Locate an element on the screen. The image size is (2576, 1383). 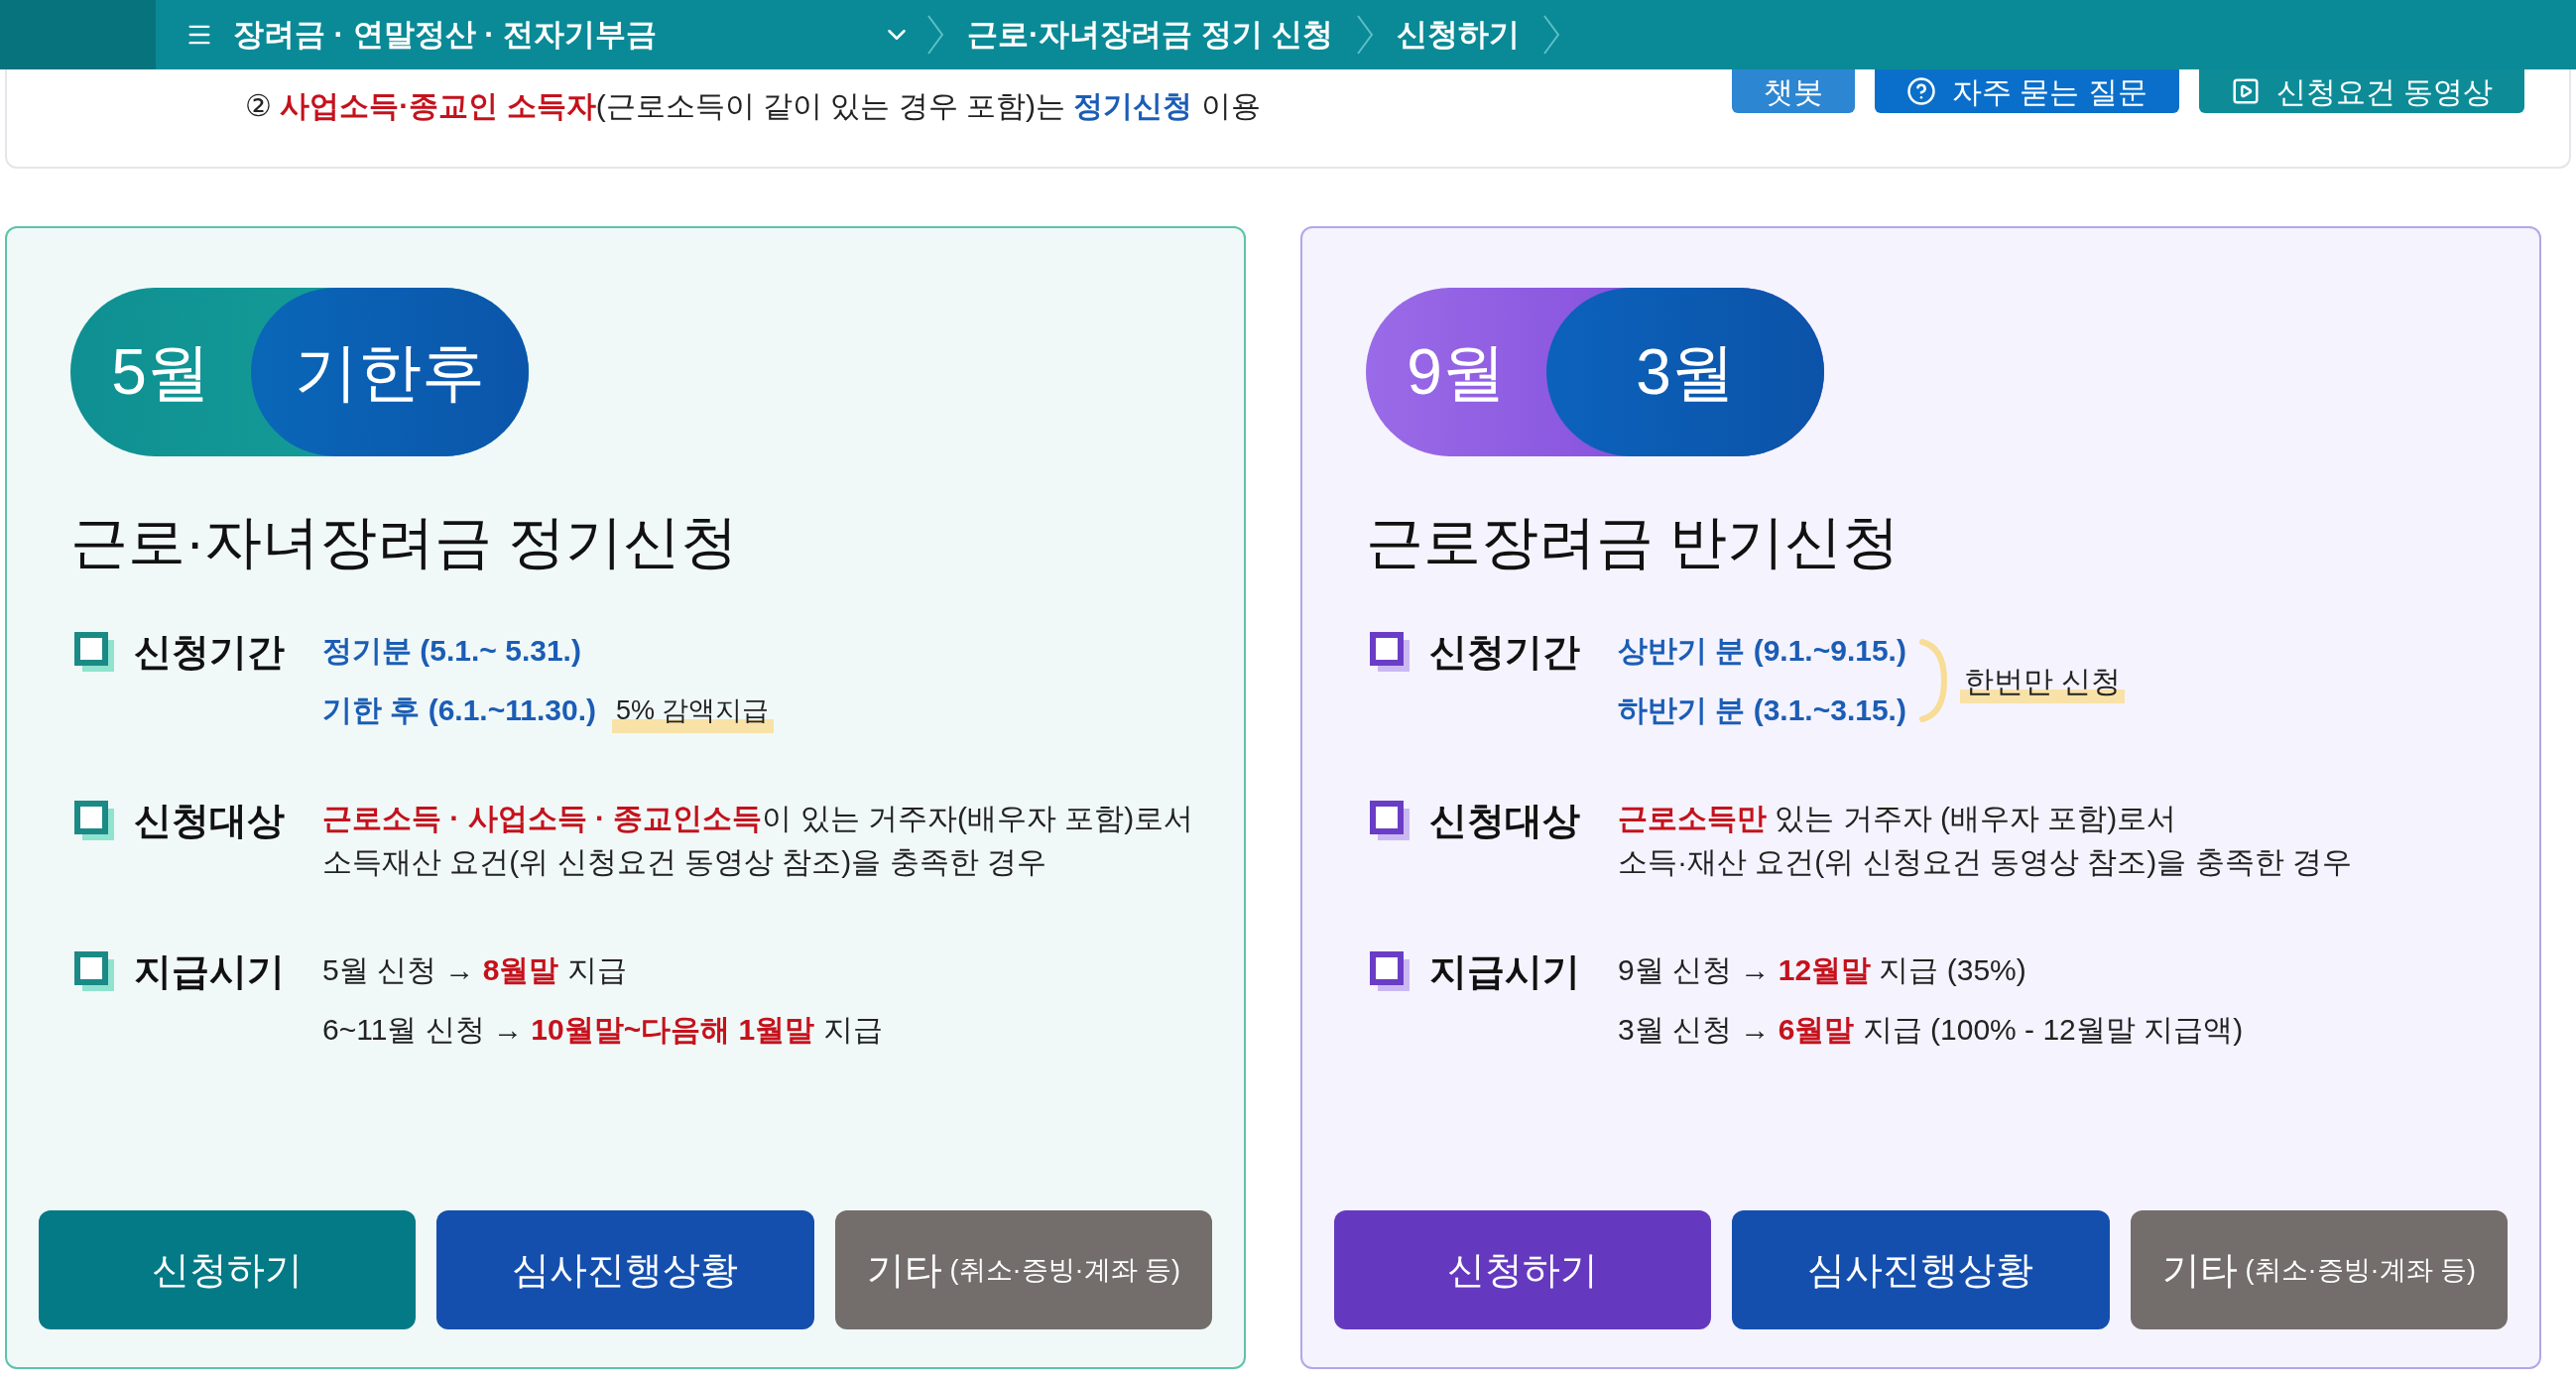
text-line: 소득·재산 요건(위 신청요건 동영상 참조)을 충족한 경우 is located at coordinates (1985, 862).